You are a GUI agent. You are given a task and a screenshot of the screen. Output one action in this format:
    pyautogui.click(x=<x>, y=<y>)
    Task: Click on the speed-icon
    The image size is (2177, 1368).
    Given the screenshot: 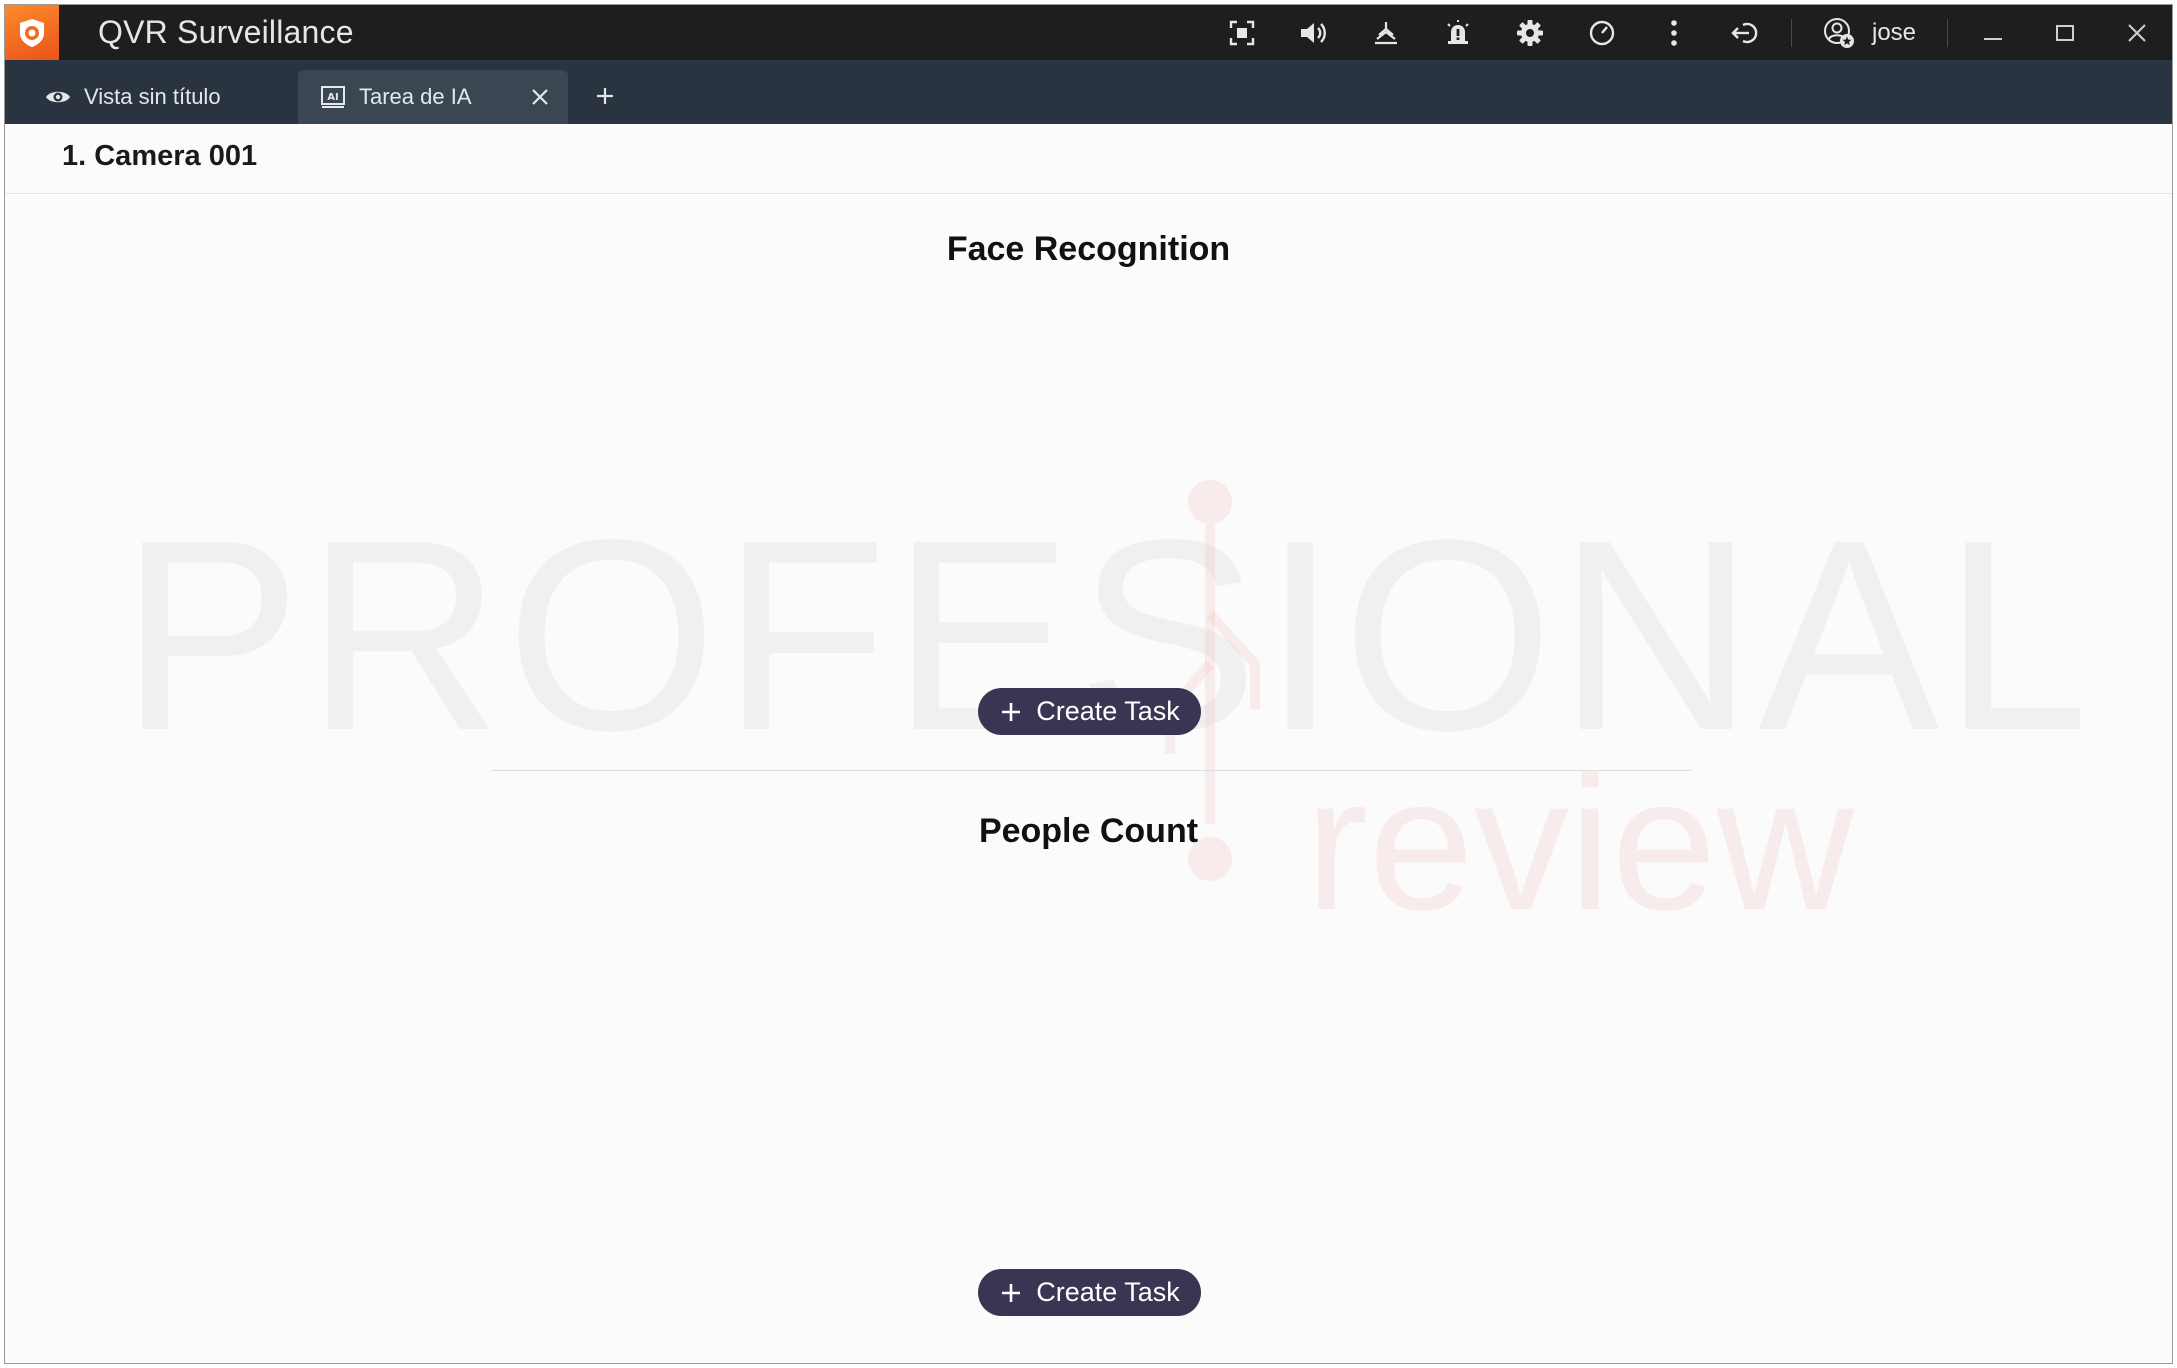 What is the action you would take?
    pyautogui.click(x=1602, y=33)
    